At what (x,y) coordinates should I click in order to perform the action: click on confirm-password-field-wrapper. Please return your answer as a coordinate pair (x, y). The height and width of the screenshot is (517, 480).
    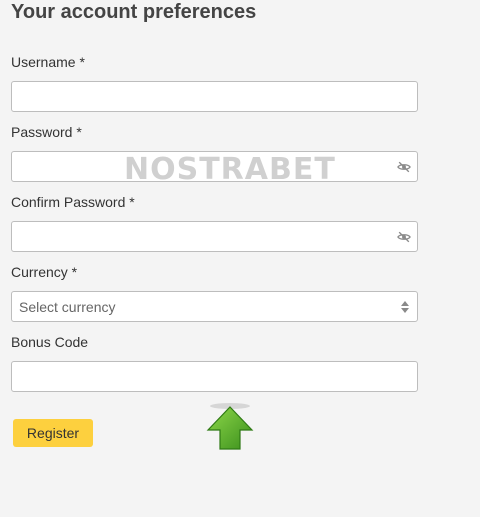
    Looking at the image, I should click on (214, 236).